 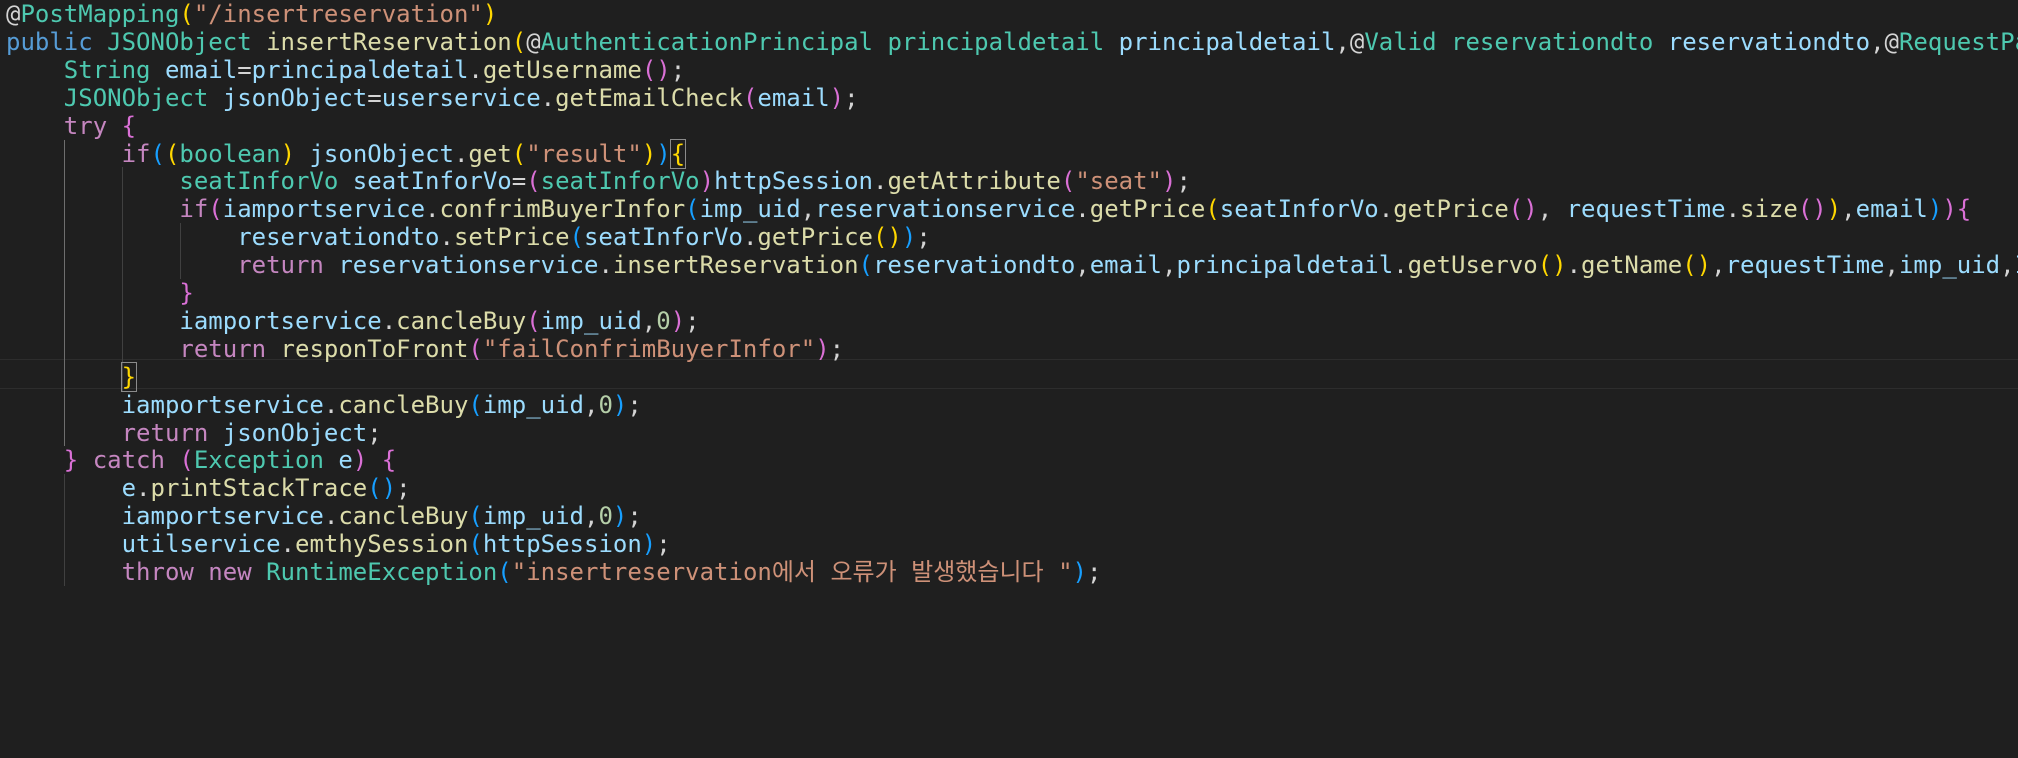 What do you see at coordinates (1632, 265) in the screenshot?
I see `code-token: getName` at bounding box center [1632, 265].